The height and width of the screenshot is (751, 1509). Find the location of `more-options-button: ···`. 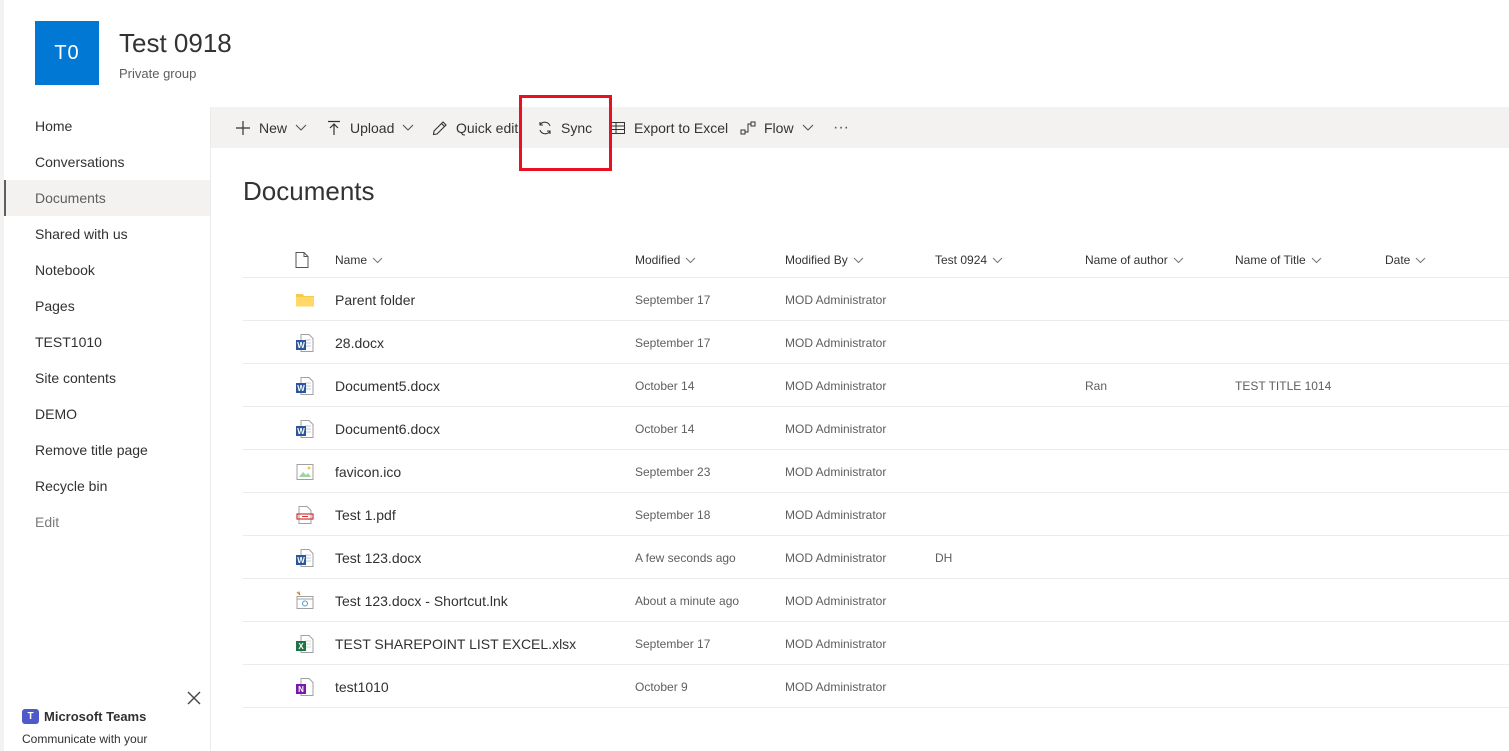

more-options-button: ··· is located at coordinates (841, 127).